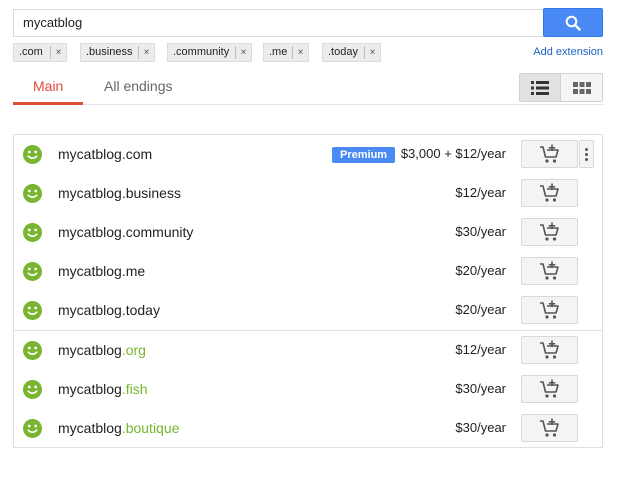 The image size is (637, 478). What do you see at coordinates (343, 52) in the screenshot?
I see `chip-label: .today` at bounding box center [343, 52].